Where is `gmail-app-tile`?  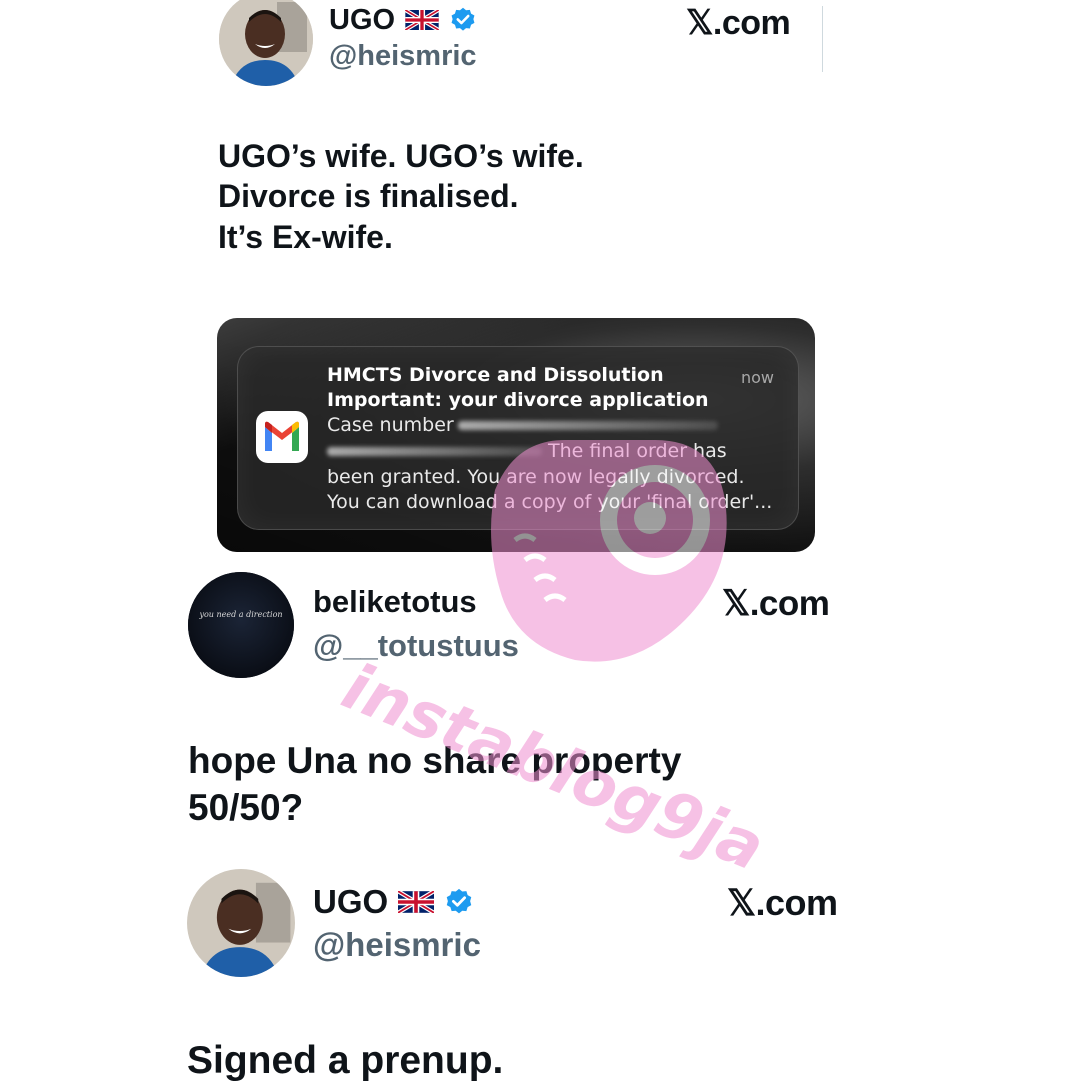
gmail-app-tile is located at coordinates (282, 437).